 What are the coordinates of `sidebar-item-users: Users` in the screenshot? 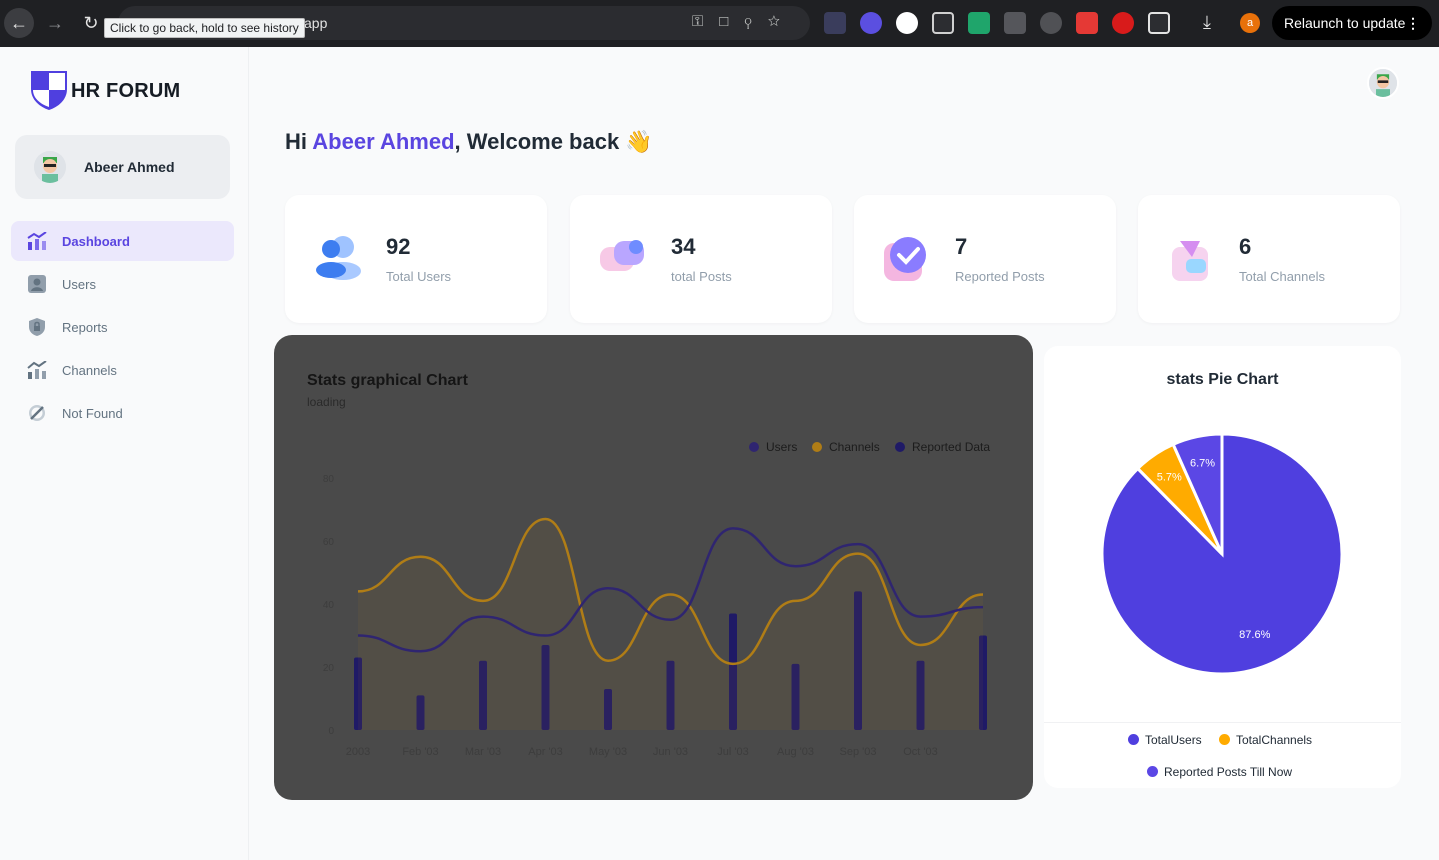 It's located at (122, 284).